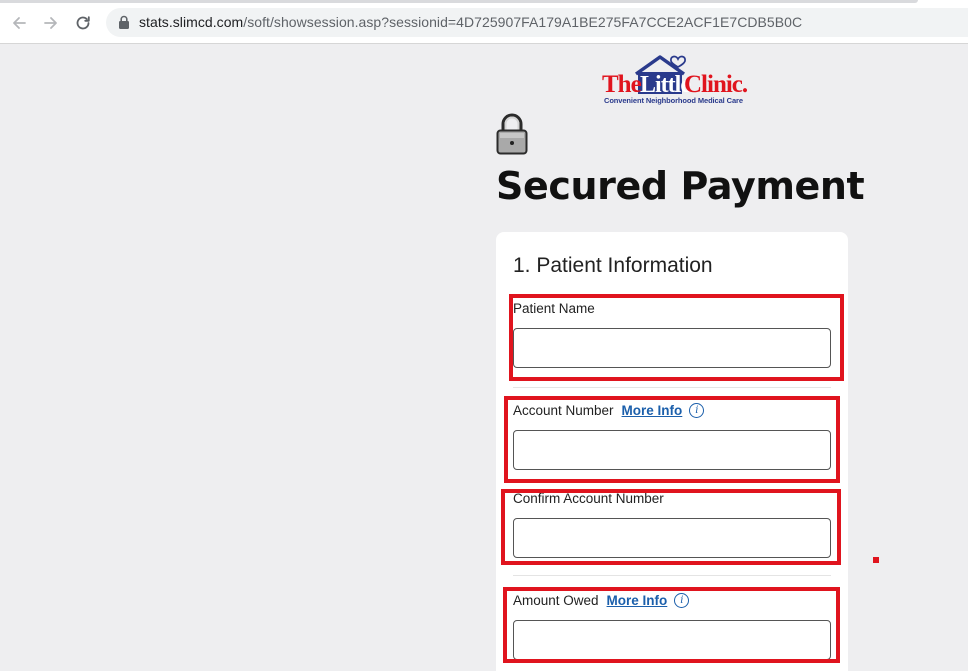  What do you see at coordinates (675, 76) in the screenshot?
I see `logo-graphic: The Little Clinic.` at bounding box center [675, 76].